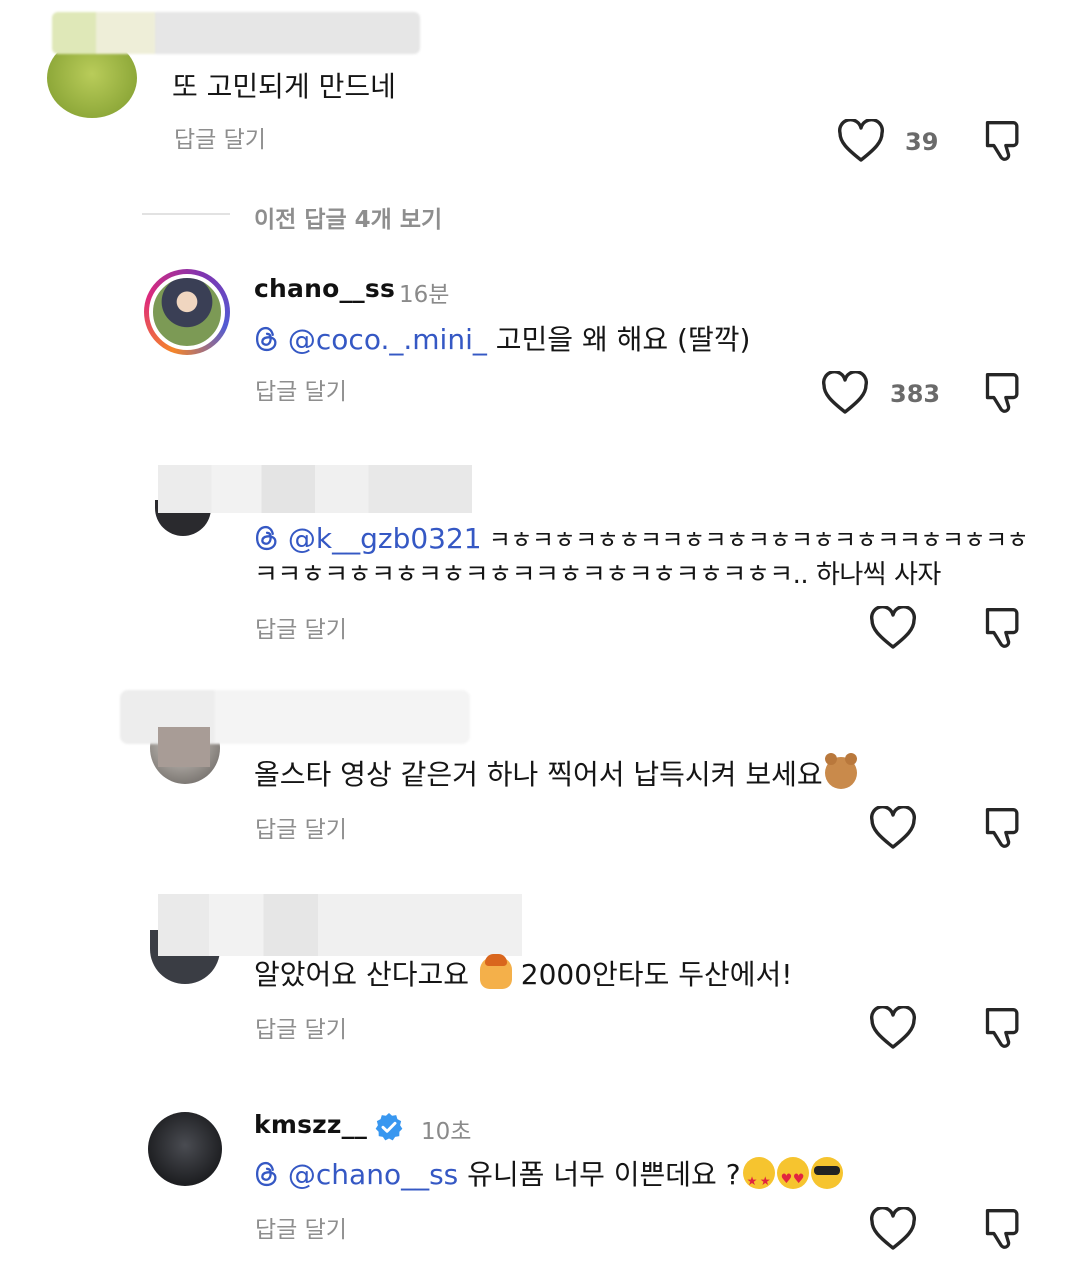 This screenshot has height=1282, width=1080. I want to click on comment-text: 올스타 영상 같은거 하나 찍어서 납득시켜 보세요, so click(555, 773).